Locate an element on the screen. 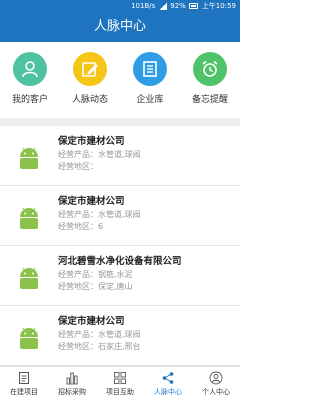 This screenshot has height=400, width=320. shortcut-label: 人脉动态 is located at coordinates (89, 100).